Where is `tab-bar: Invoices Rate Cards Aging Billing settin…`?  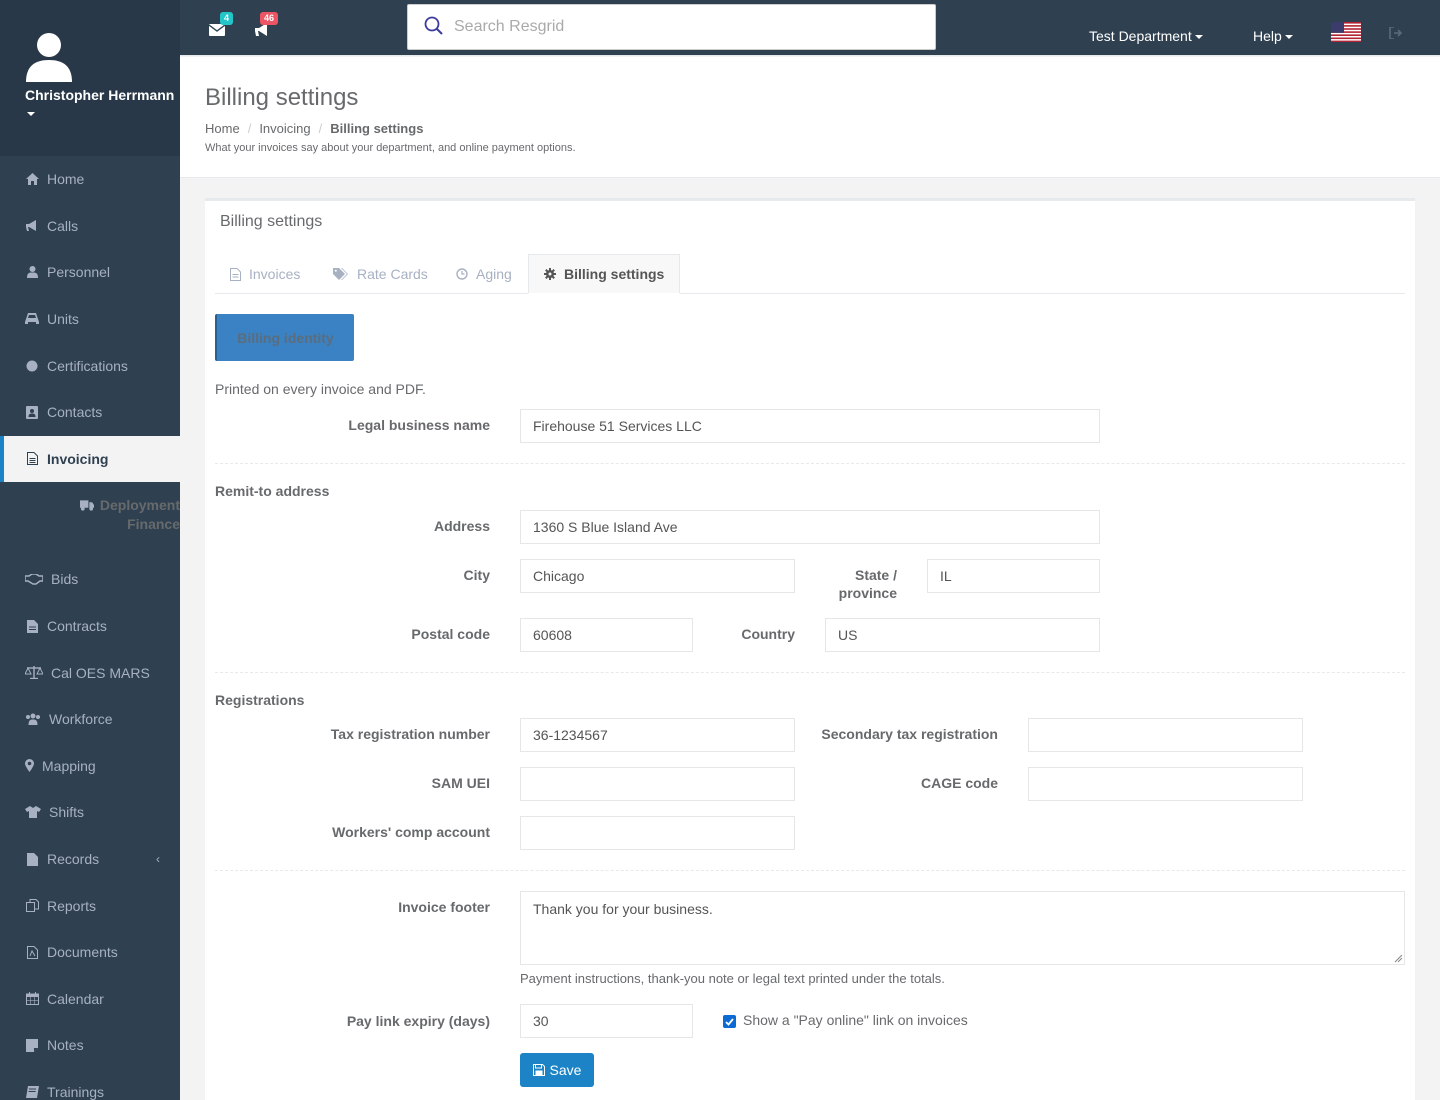
tab-bar: Invoices Rate Cards Aging Billing settin… is located at coordinates (810, 274).